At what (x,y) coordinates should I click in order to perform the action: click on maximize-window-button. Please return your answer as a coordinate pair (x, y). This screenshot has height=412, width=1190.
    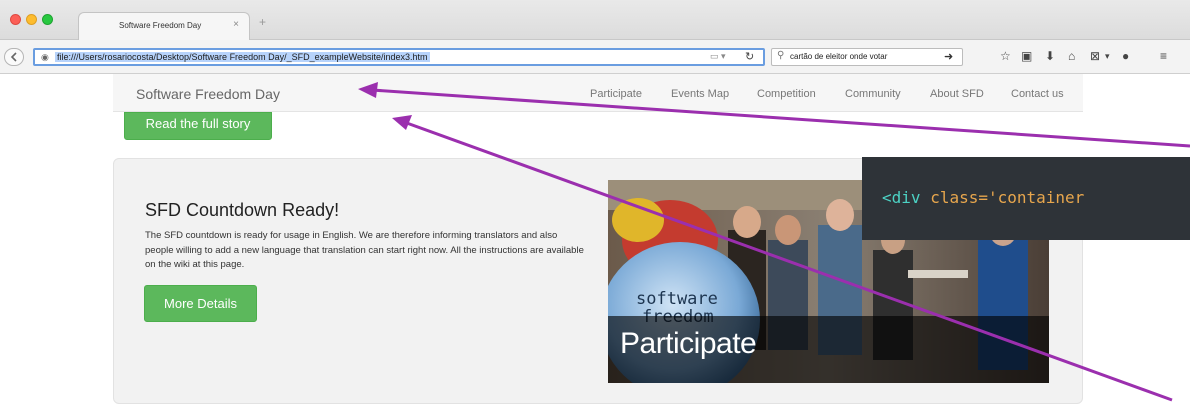
    Looking at the image, I should click on (47, 19).